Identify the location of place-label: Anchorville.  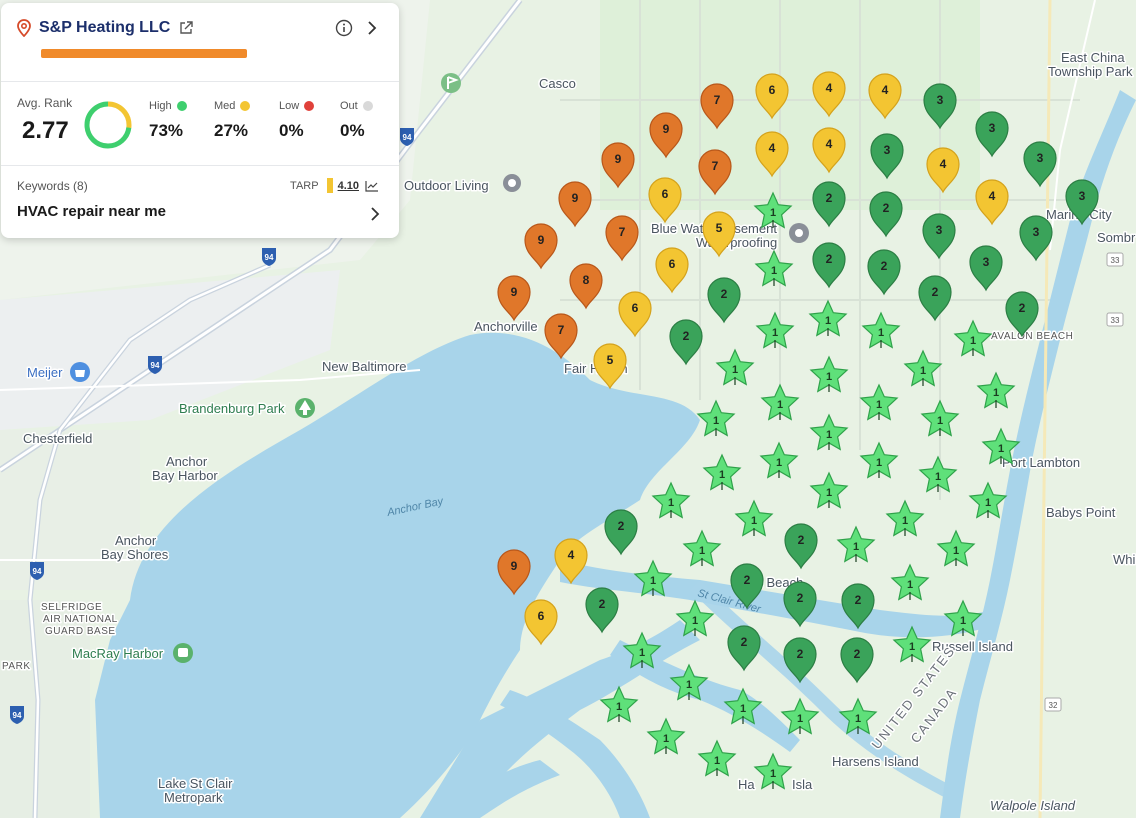
(506, 326).